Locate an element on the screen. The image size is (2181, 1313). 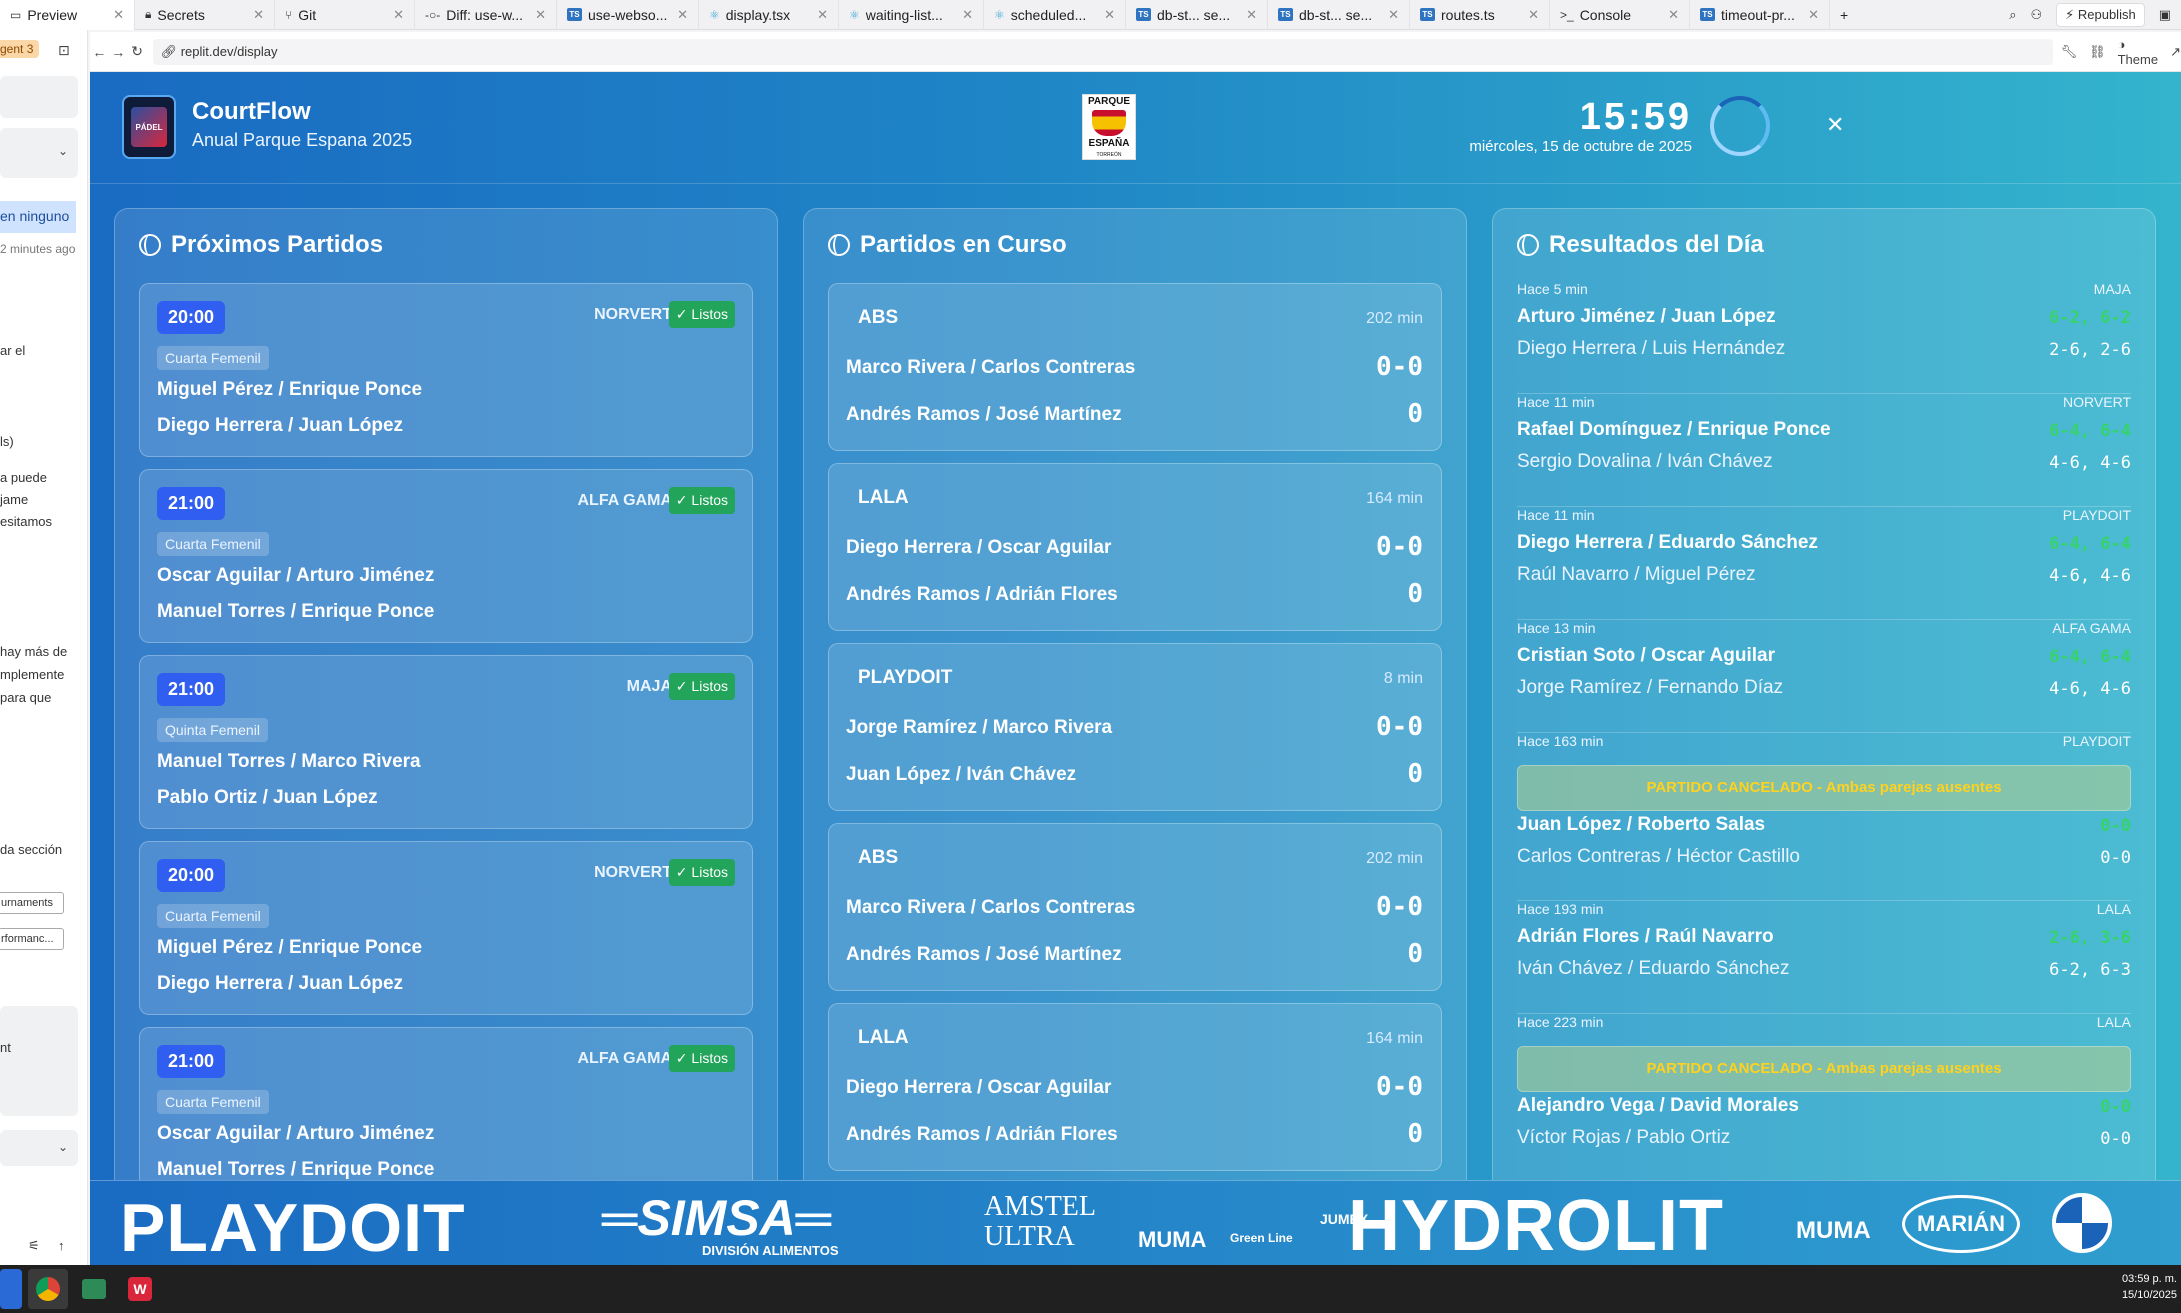
file-chip: urnaments is located at coordinates (32, 903).